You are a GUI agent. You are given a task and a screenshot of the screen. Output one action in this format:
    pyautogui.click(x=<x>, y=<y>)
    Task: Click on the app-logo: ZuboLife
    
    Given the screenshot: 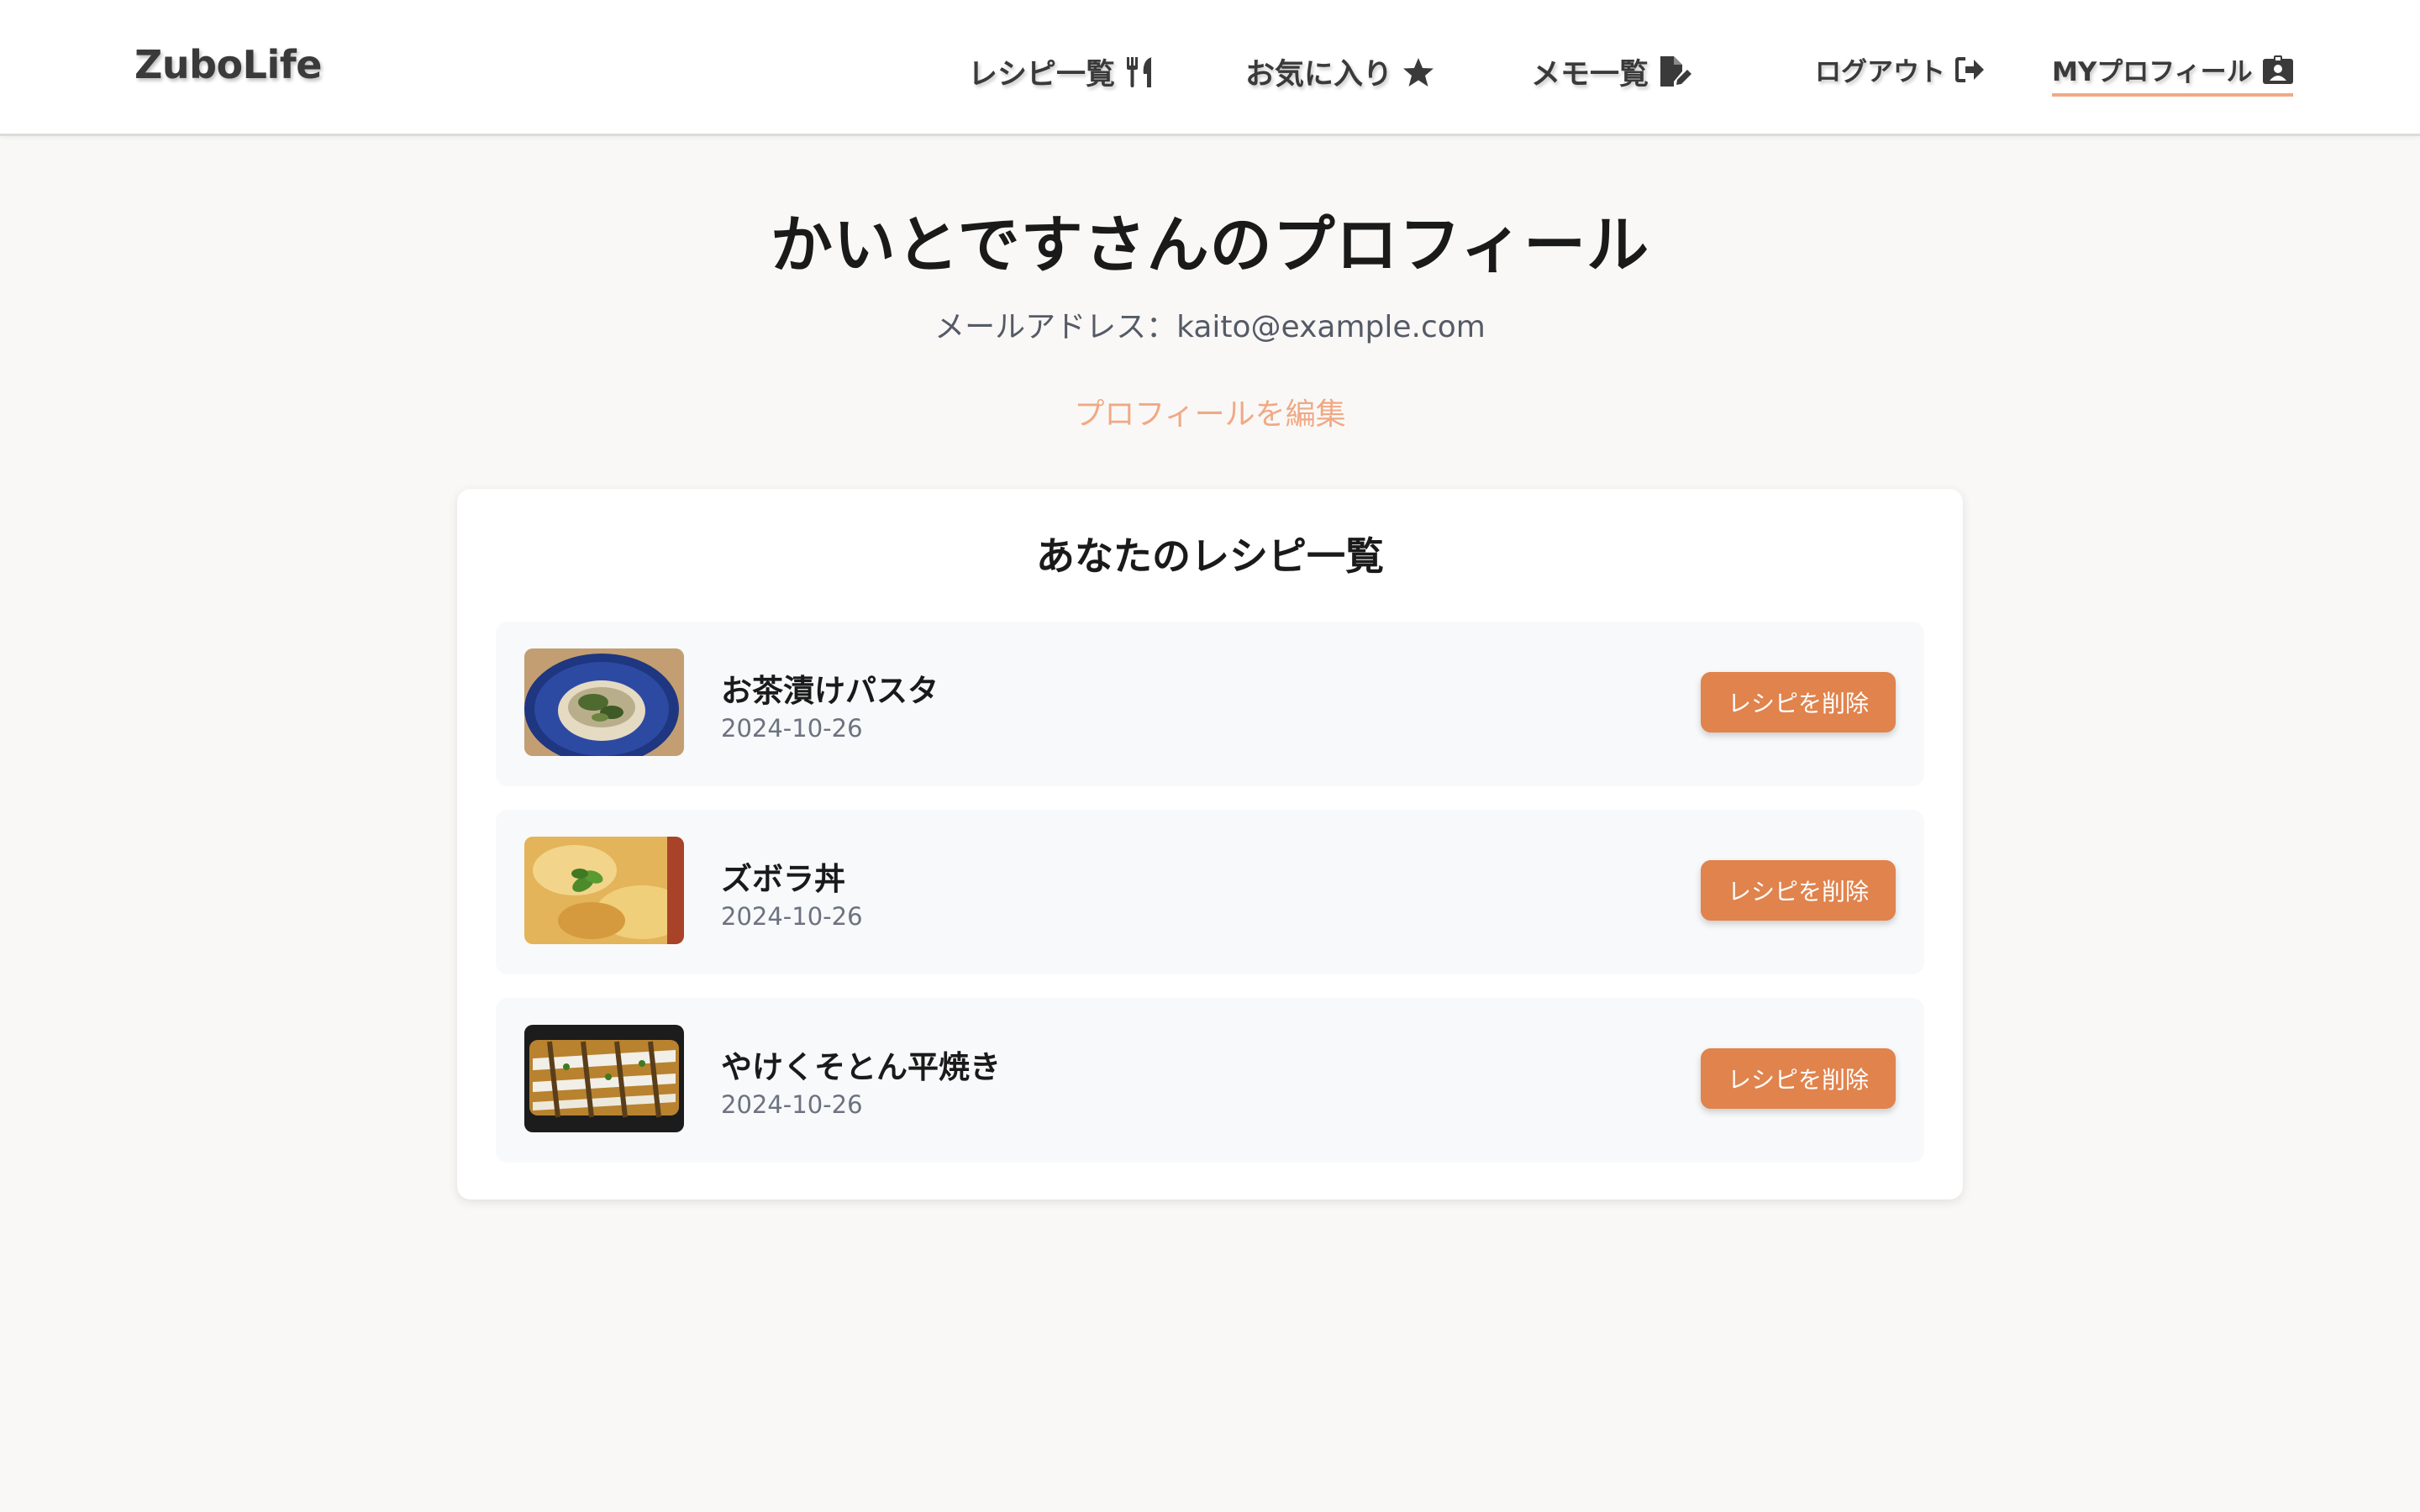 What is the action you would take?
    pyautogui.click(x=228, y=64)
    